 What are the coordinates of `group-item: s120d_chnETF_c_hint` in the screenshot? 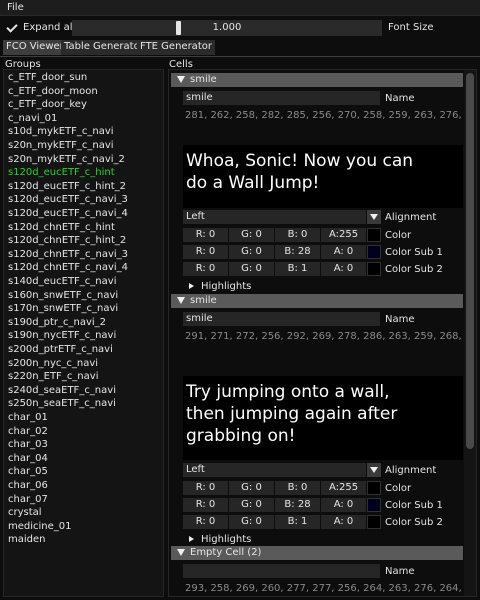 It's located at (61, 229).